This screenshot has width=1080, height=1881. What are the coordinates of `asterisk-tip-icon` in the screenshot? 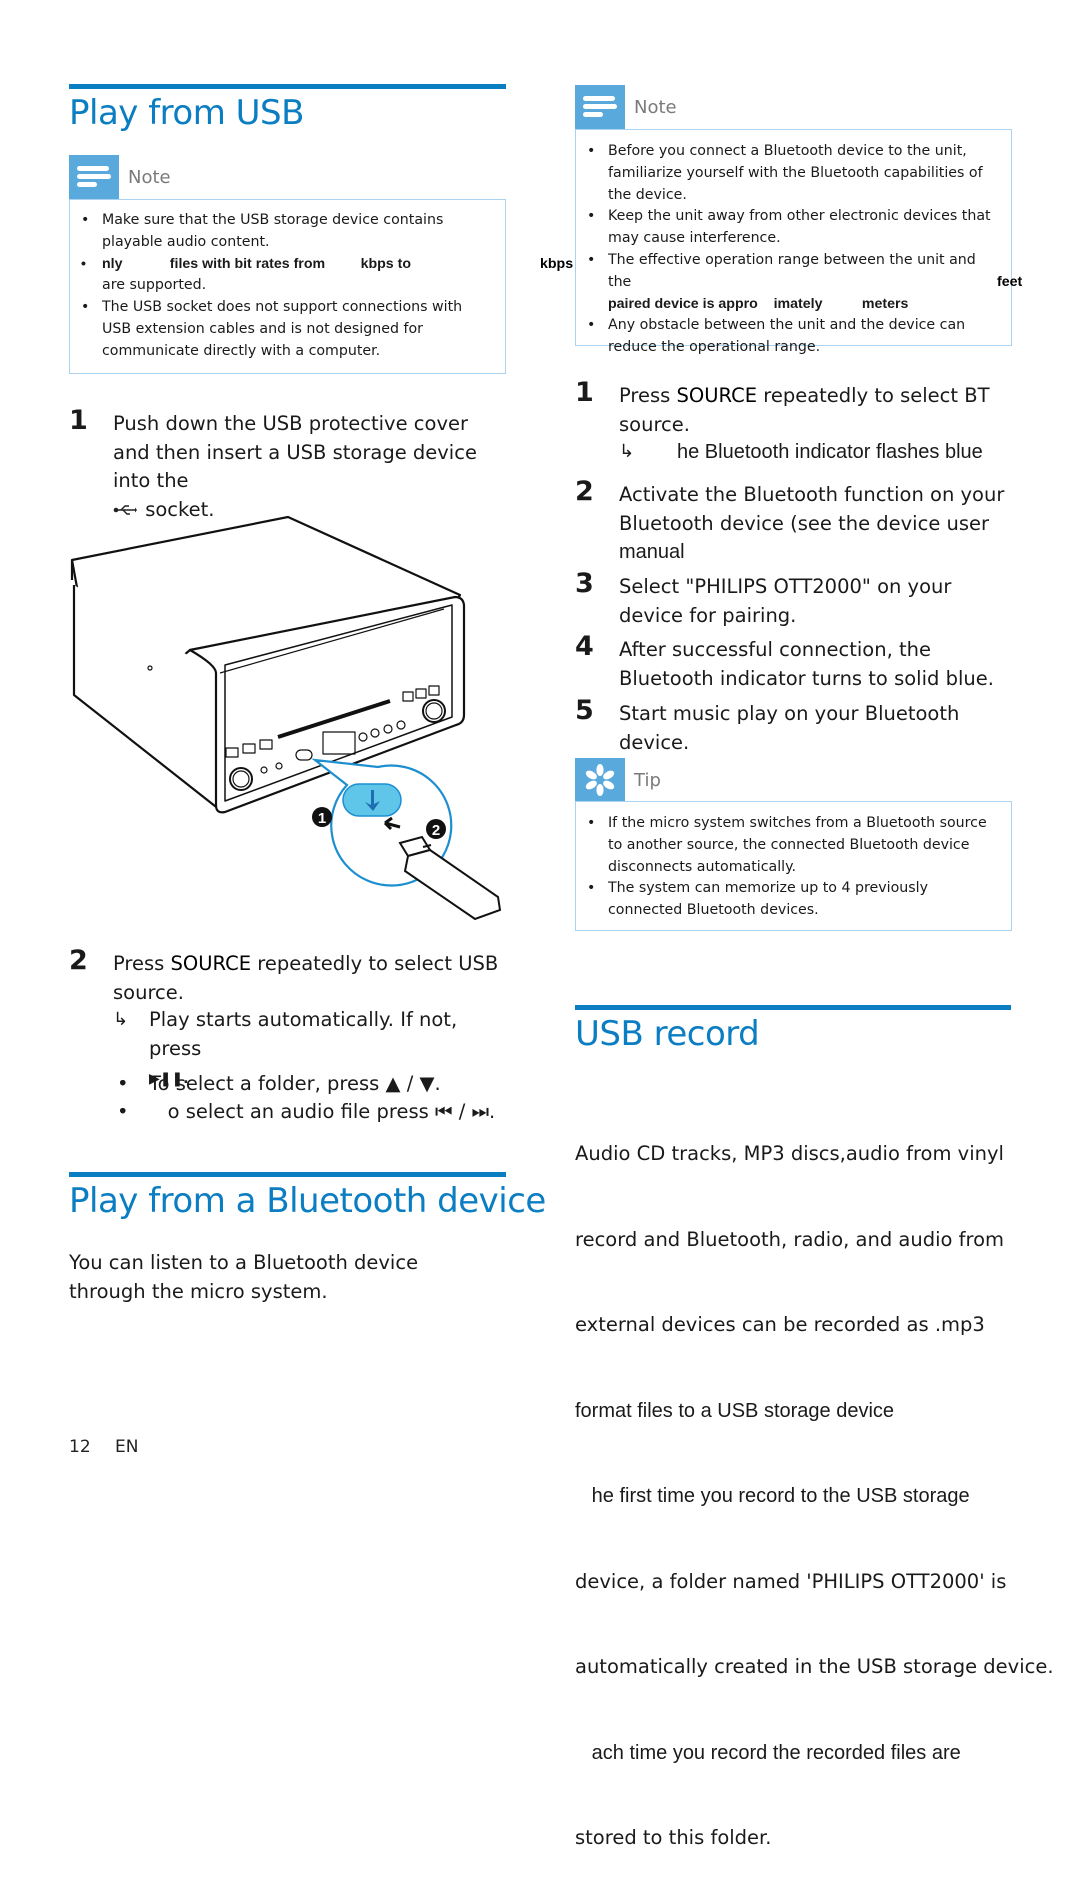 It's located at (600, 780).